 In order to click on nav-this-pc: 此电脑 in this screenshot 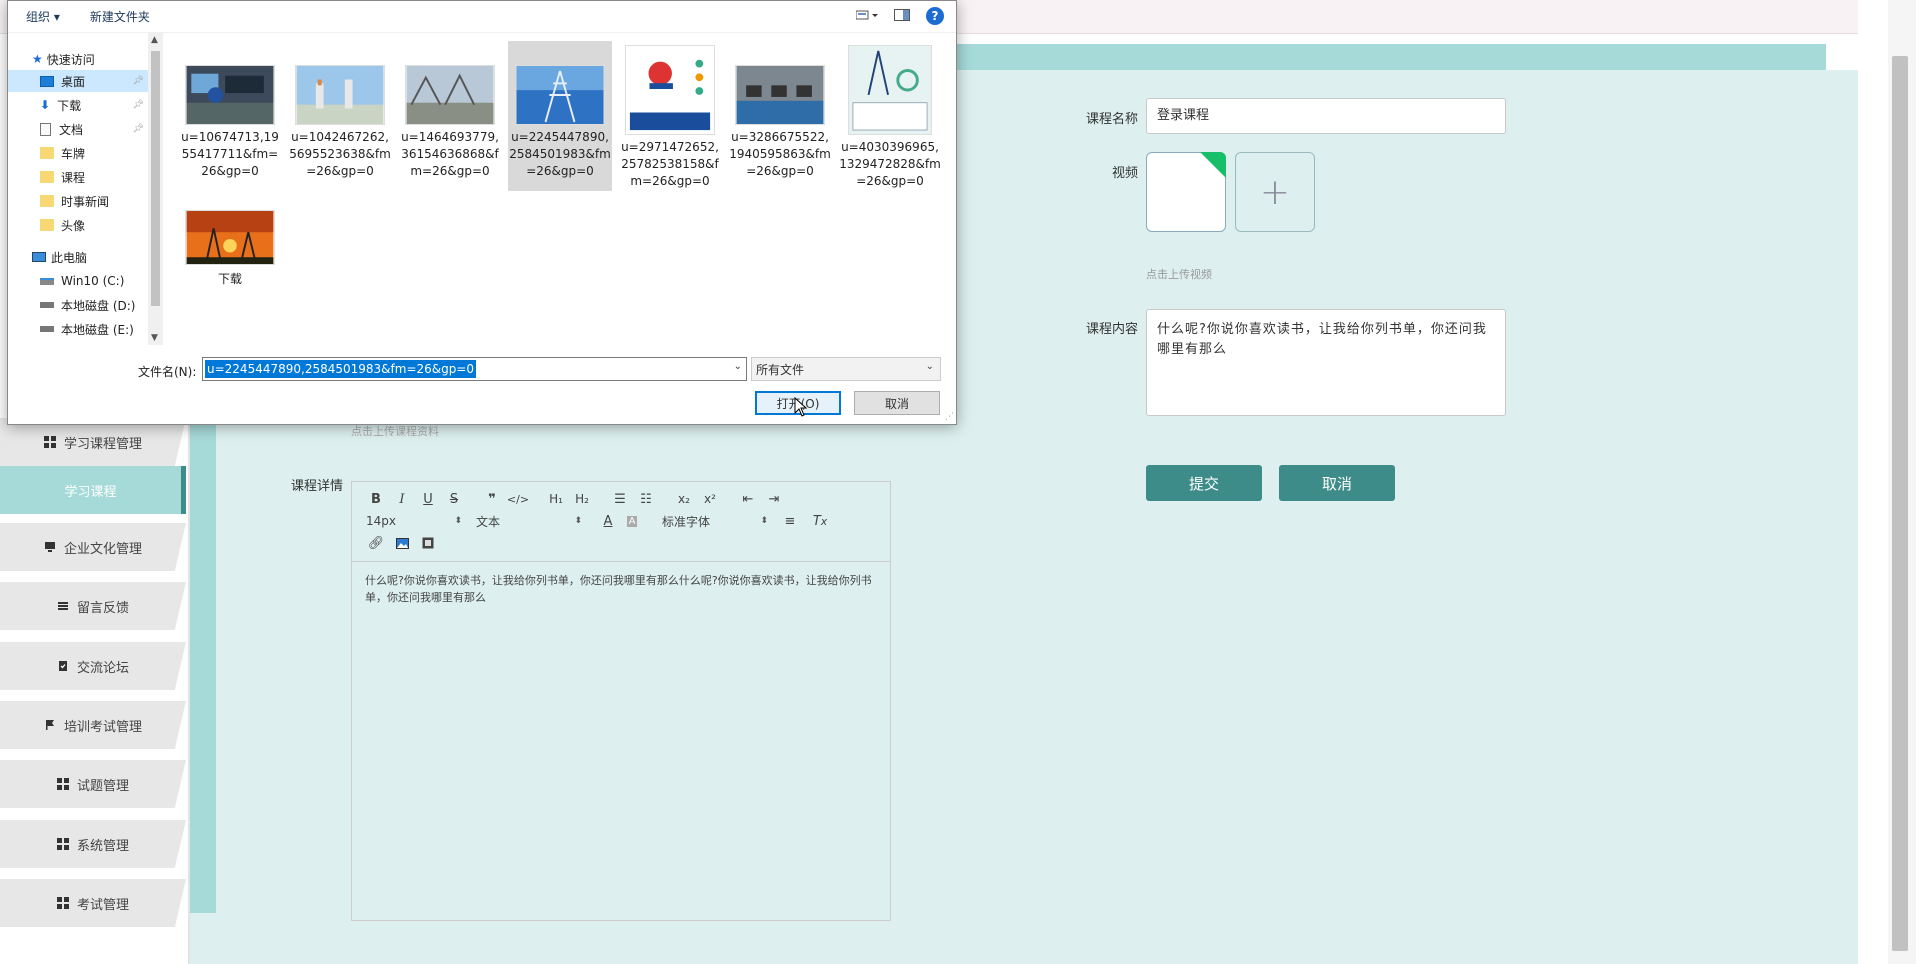, I will do `click(78, 257)`.